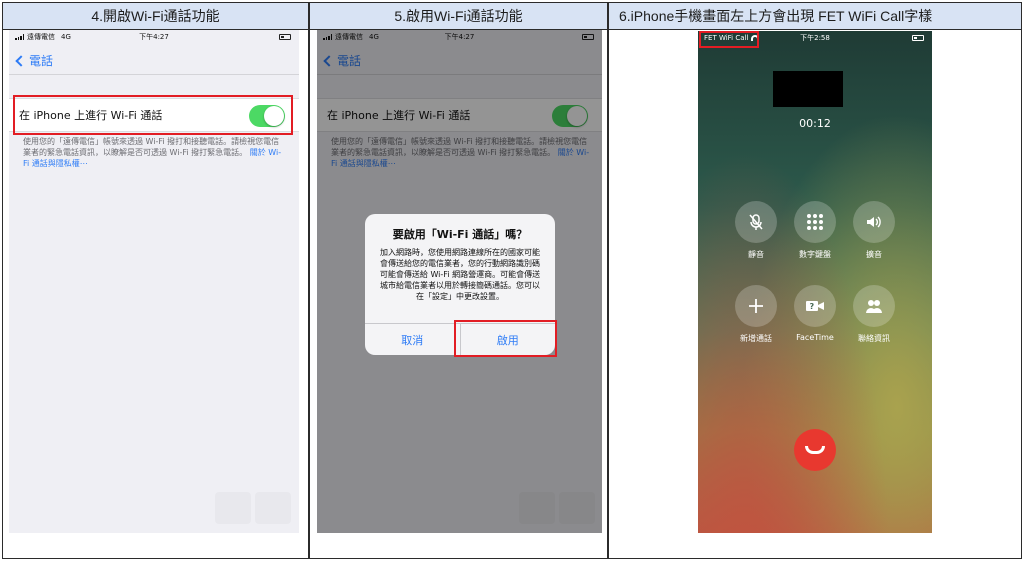 The image size is (1024, 567). What do you see at coordinates (874, 254) in the screenshot?
I see `key-label: 擴音` at bounding box center [874, 254].